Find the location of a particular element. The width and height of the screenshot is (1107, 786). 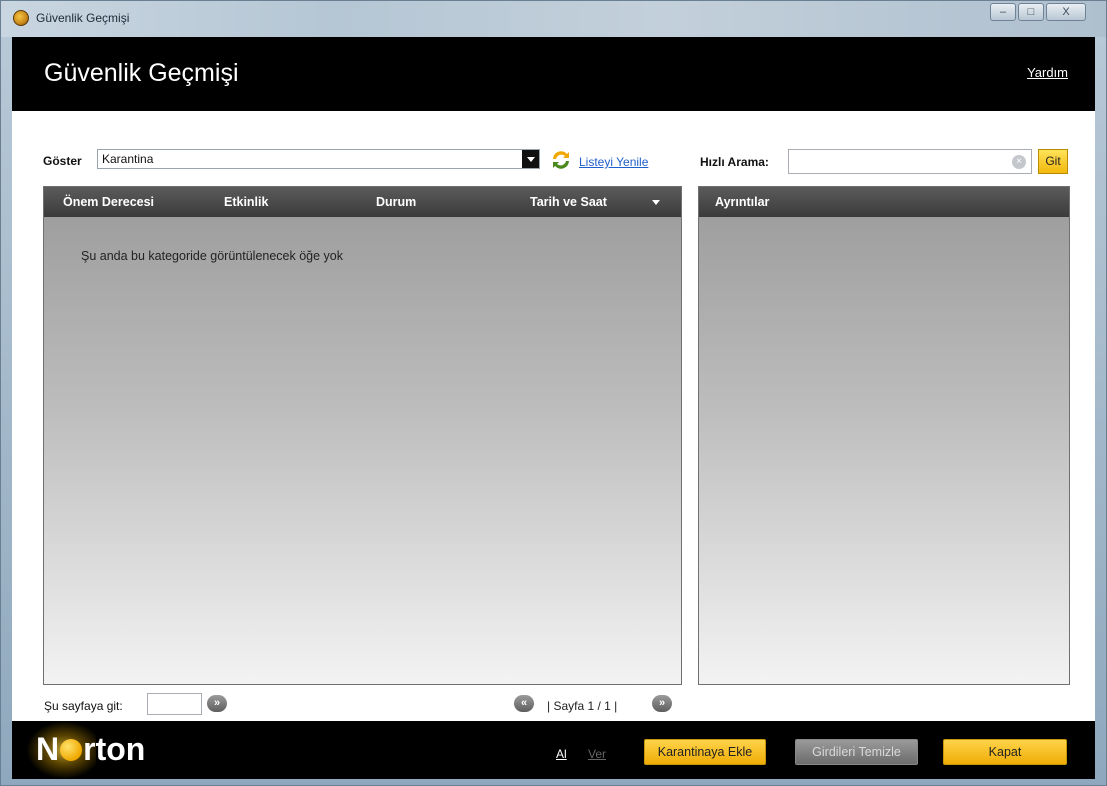

add-to-quarantine-button: Karantinaya Ekle is located at coordinates (705, 752).